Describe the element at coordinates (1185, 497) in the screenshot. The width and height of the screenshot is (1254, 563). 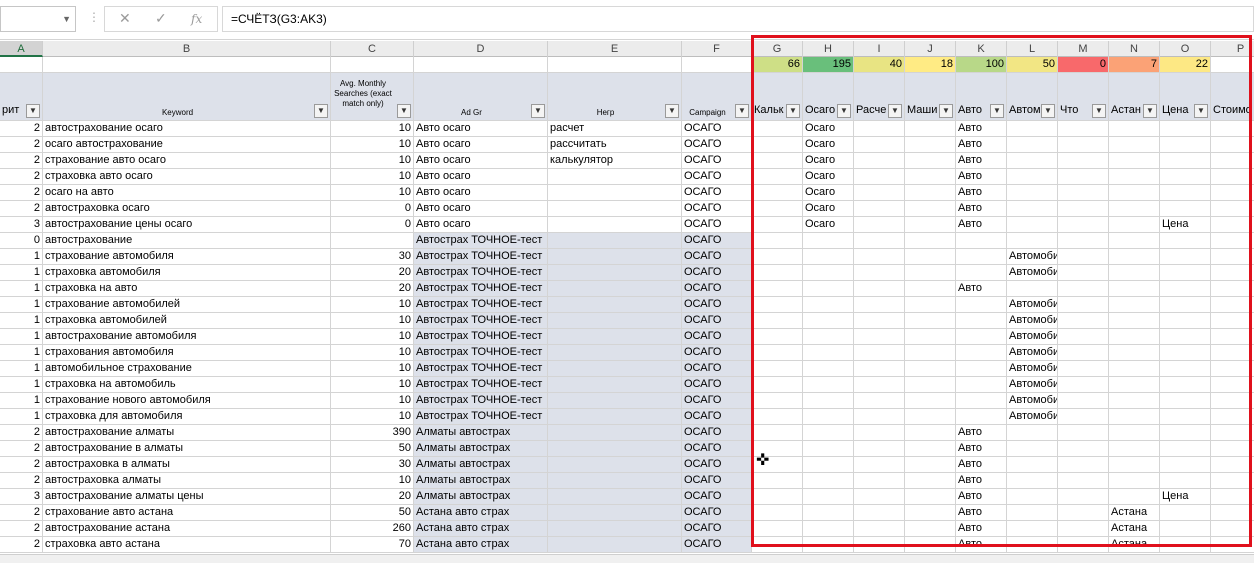
I see `cell-o: Цена` at that location.